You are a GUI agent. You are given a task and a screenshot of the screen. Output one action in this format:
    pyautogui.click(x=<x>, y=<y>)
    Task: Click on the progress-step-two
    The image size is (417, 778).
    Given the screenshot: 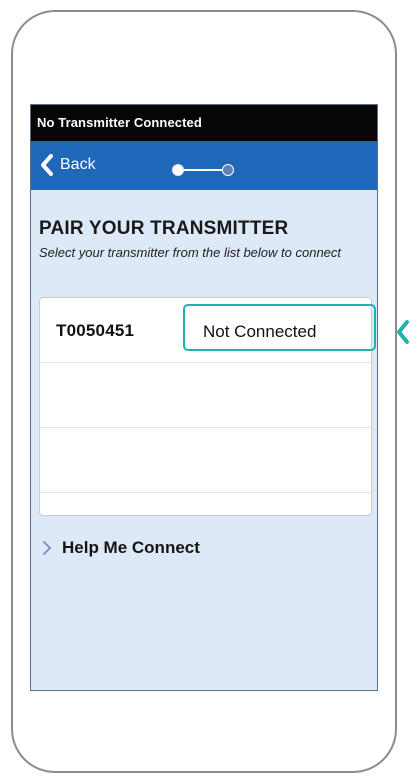 What is the action you would take?
    pyautogui.click(x=228, y=170)
    